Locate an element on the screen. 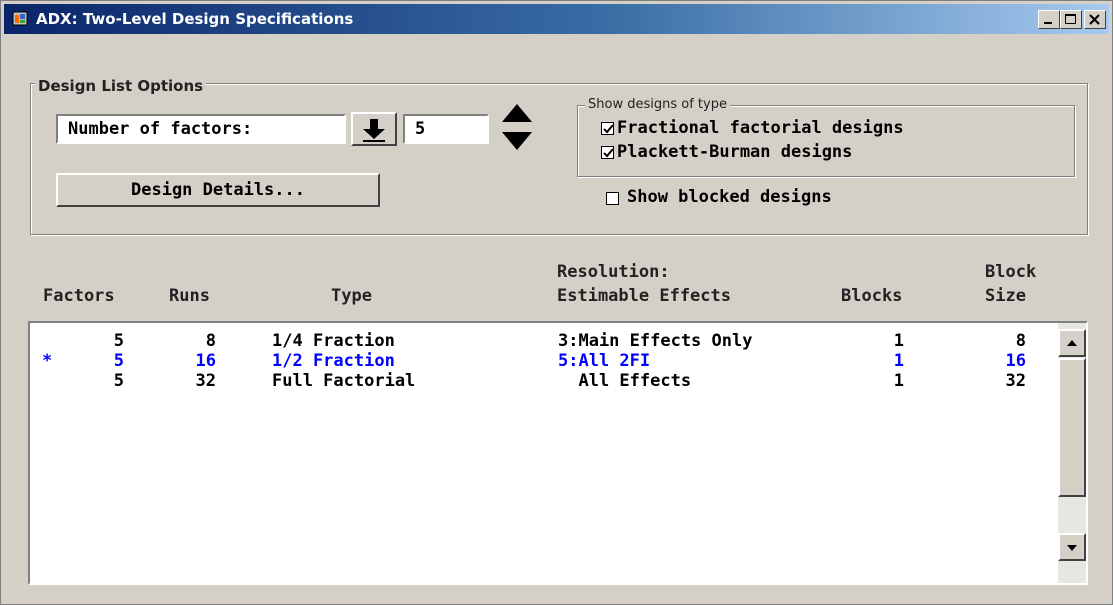  sas-app-icon is located at coordinates (20, 18).